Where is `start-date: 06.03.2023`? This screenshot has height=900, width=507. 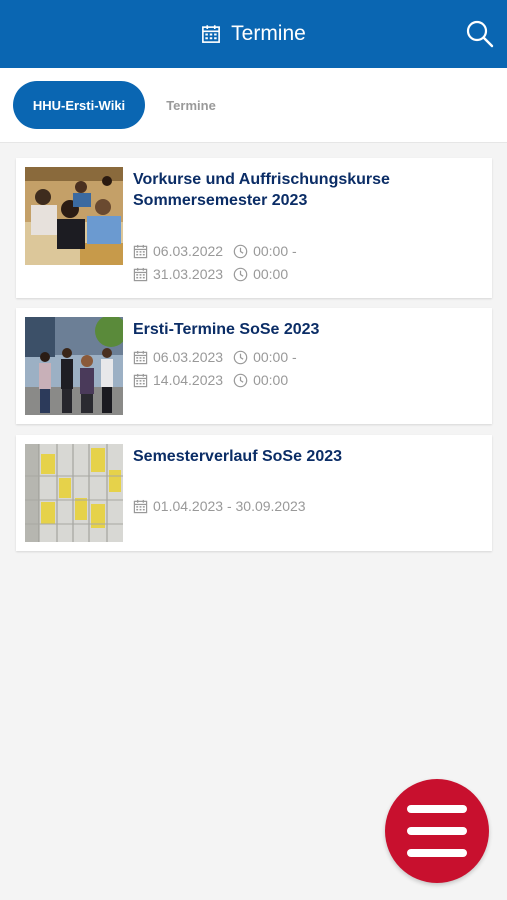 start-date: 06.03.2023 is located at coordinates (188, 357).